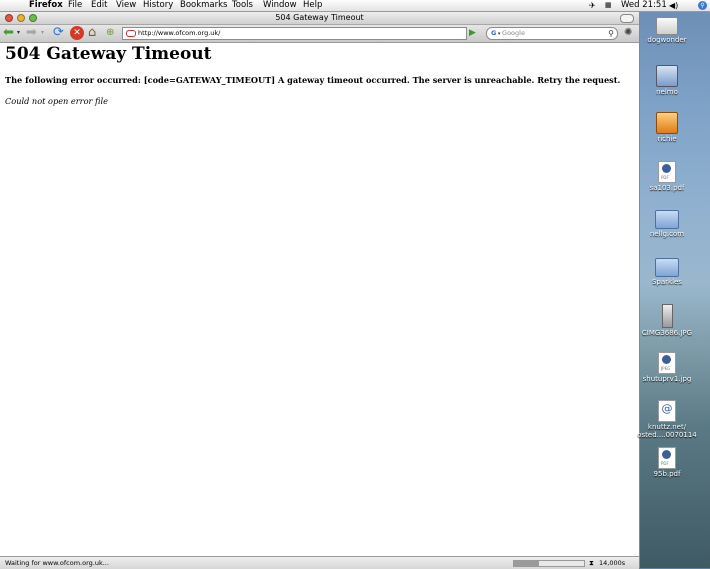 Image resolution: width=710 pixels, height=569 pixels. Describe the element at coordinates (312, 5) in the screenshot. I see `menu-help: Help` at that location.